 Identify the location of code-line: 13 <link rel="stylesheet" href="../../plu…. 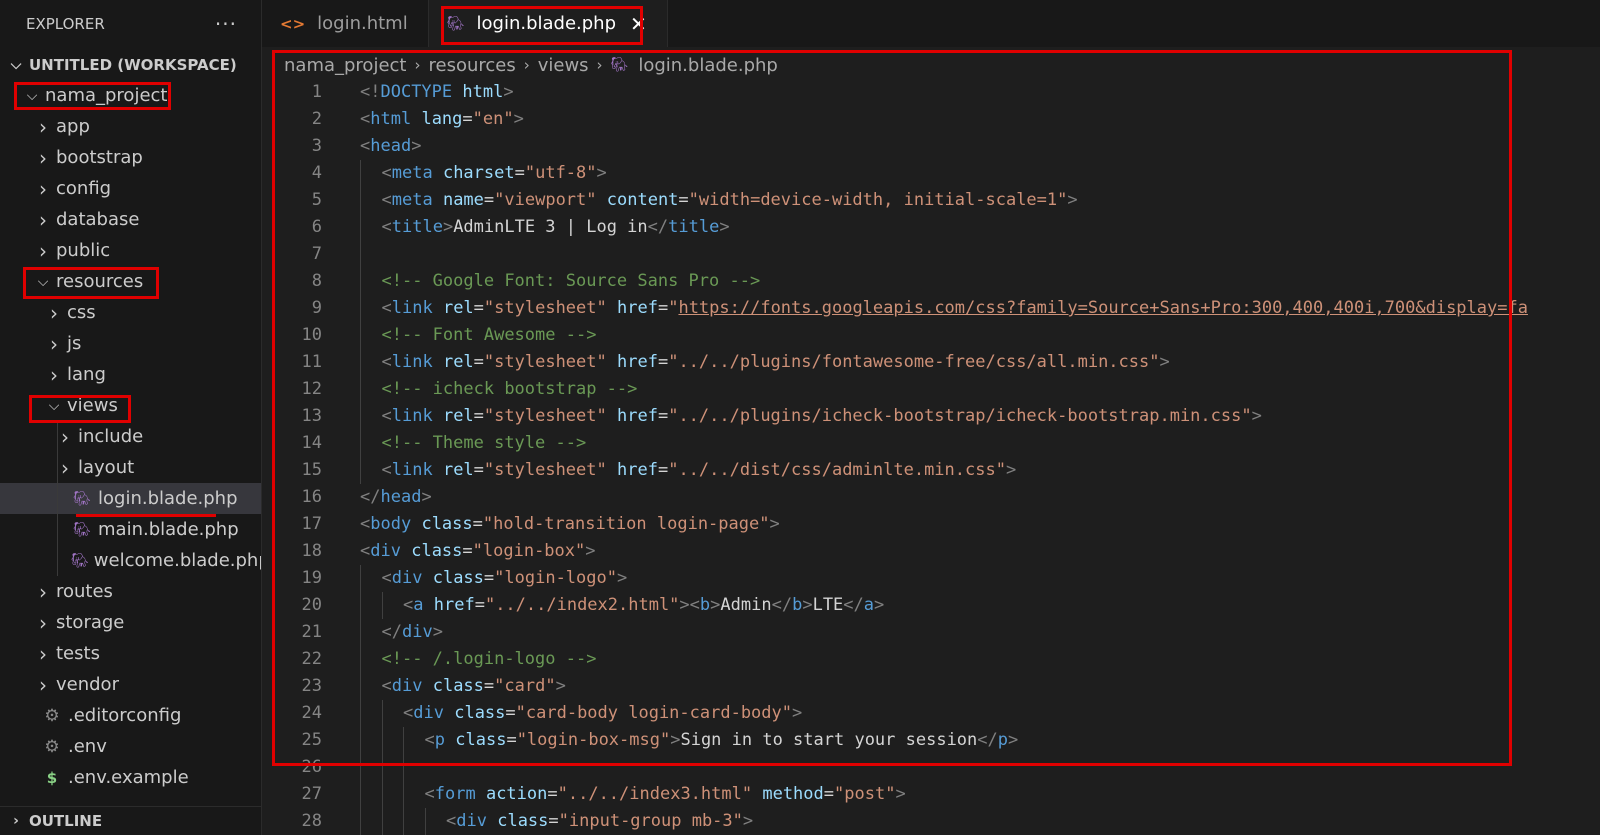
(931, 416).